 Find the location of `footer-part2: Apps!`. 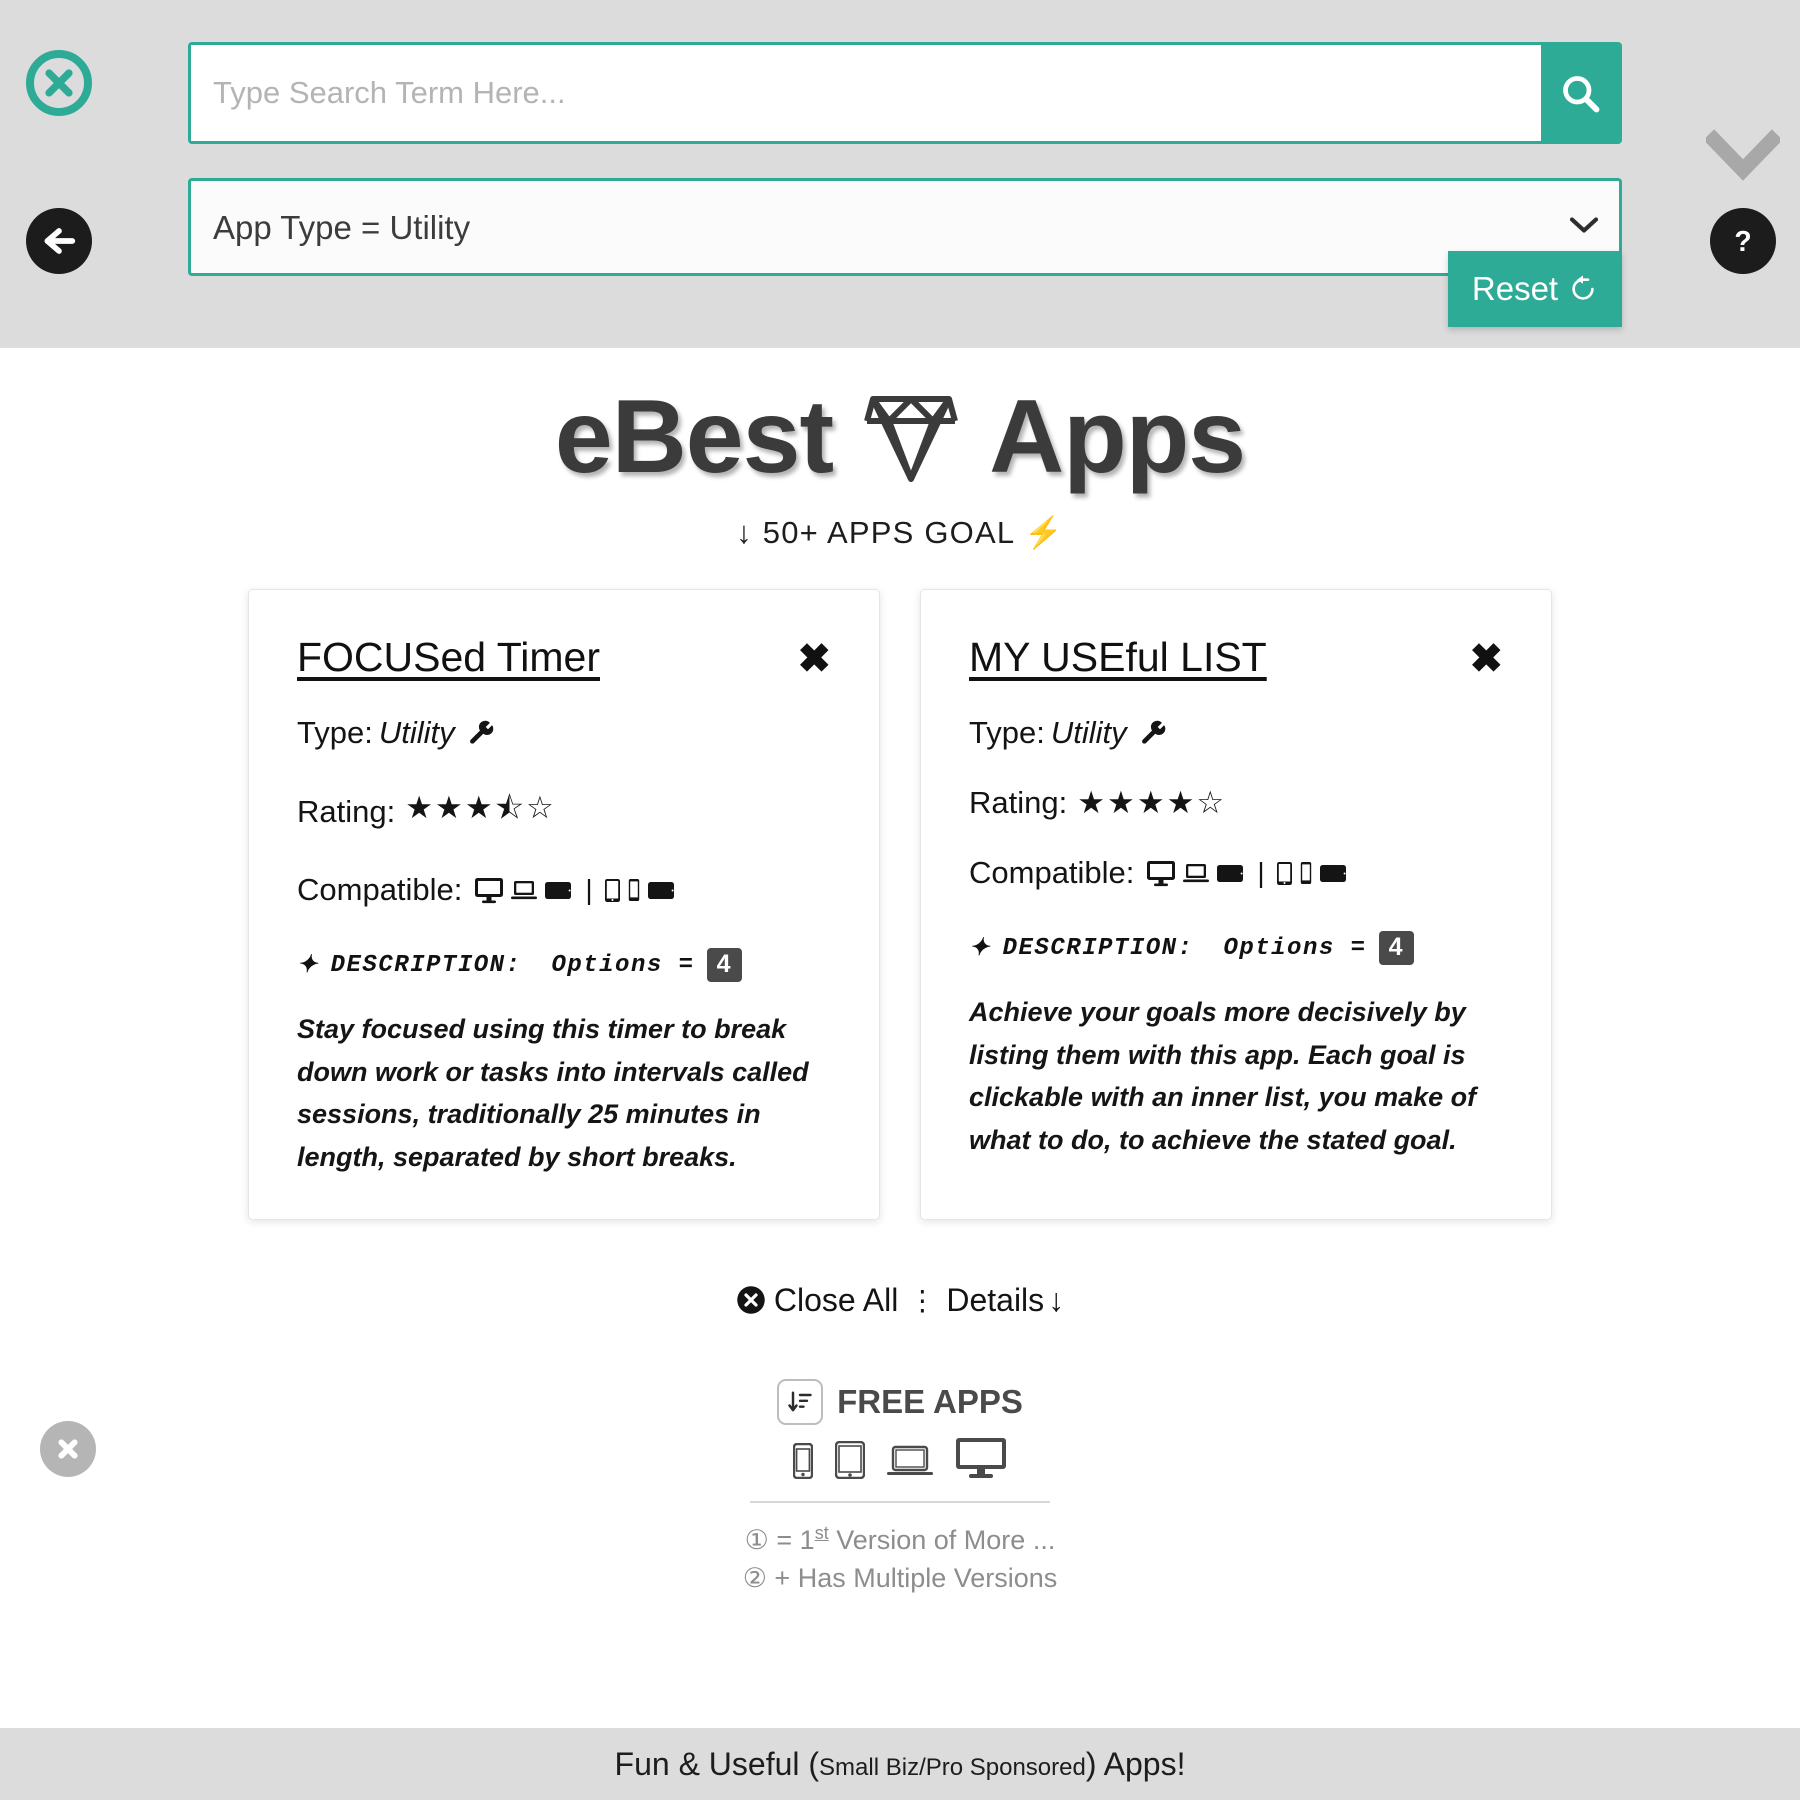

footer-part2: Apps! is located at coordinates (1144, 1763).